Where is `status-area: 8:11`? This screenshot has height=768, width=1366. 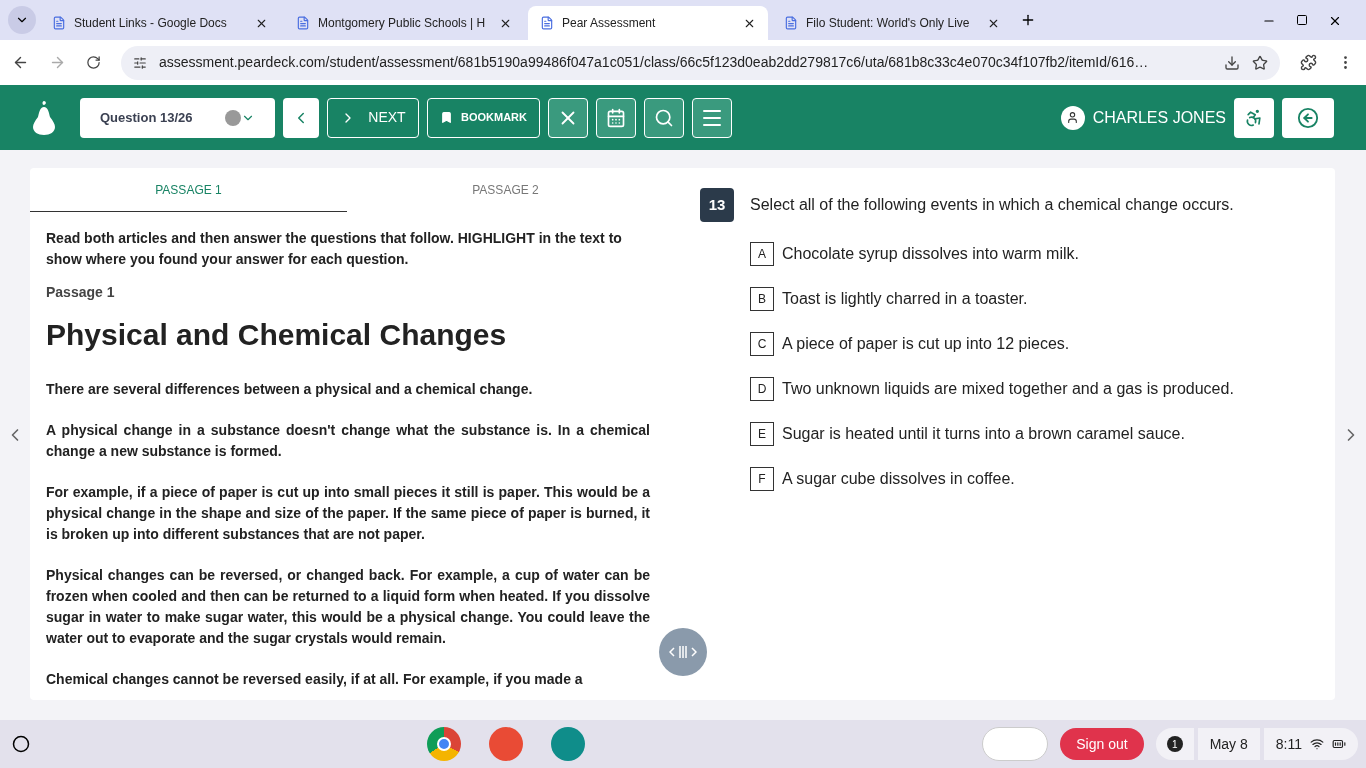
status-area: 8:11 is located at coordinates (1310, 744).